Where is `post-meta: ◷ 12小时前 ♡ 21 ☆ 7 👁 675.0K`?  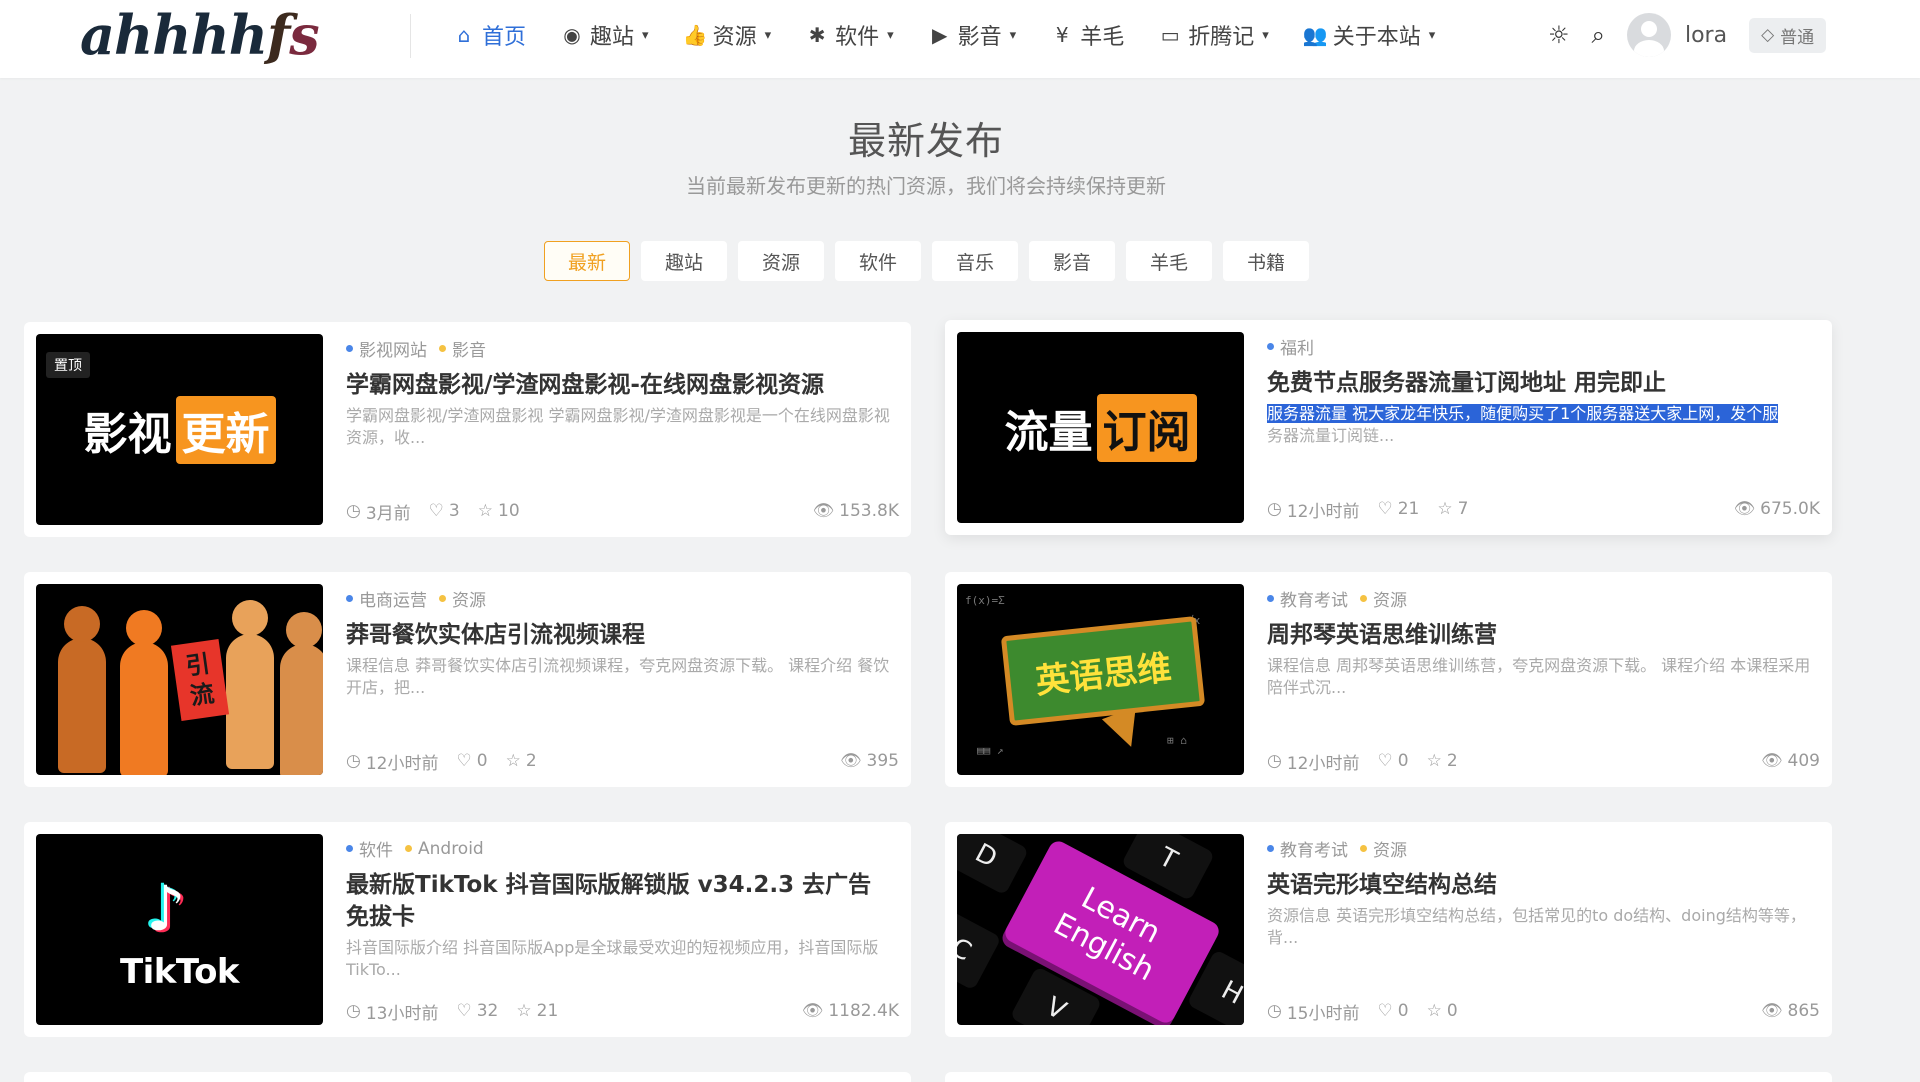
post-meta: ◷ 12小时前 ♡ 21 ☆ 7 👁 675.0K is located at coordinates (1543, 509).